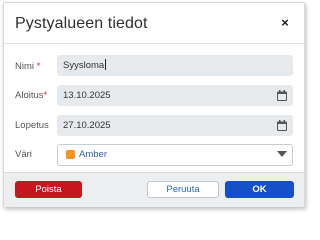 Image resolution: width=320 pixels, height=240 pixels. Describe the element at coordinates (183, 189) in the screenshot. I see `cancel-button: Peruuta` at that location.